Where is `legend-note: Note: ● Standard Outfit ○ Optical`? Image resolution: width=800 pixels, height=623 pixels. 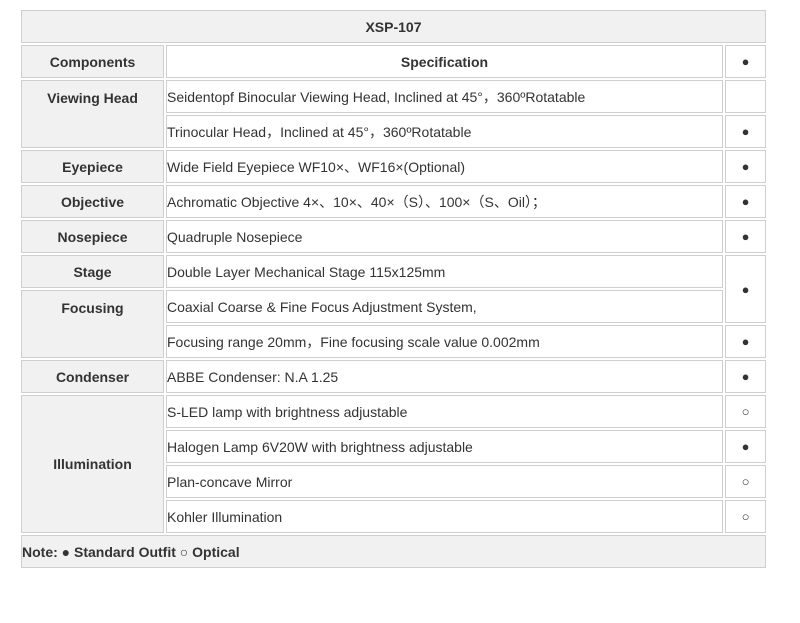 legend-note: Note: ● Standard Outfit ○ Optical is located at coordinates (393, 551).